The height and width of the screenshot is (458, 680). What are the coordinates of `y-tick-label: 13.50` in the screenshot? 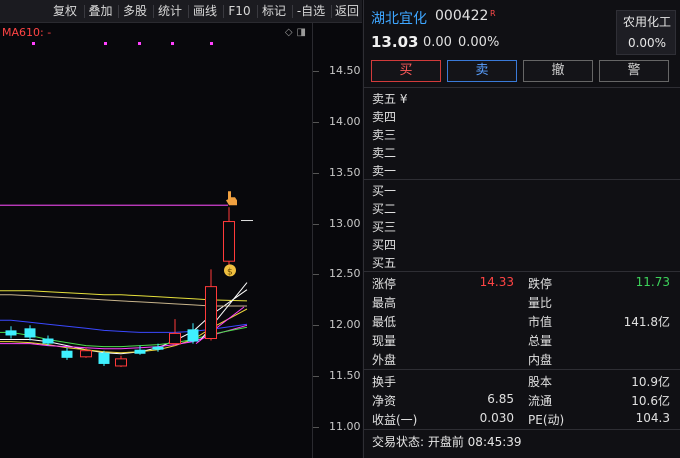 It's located at (345, 172).